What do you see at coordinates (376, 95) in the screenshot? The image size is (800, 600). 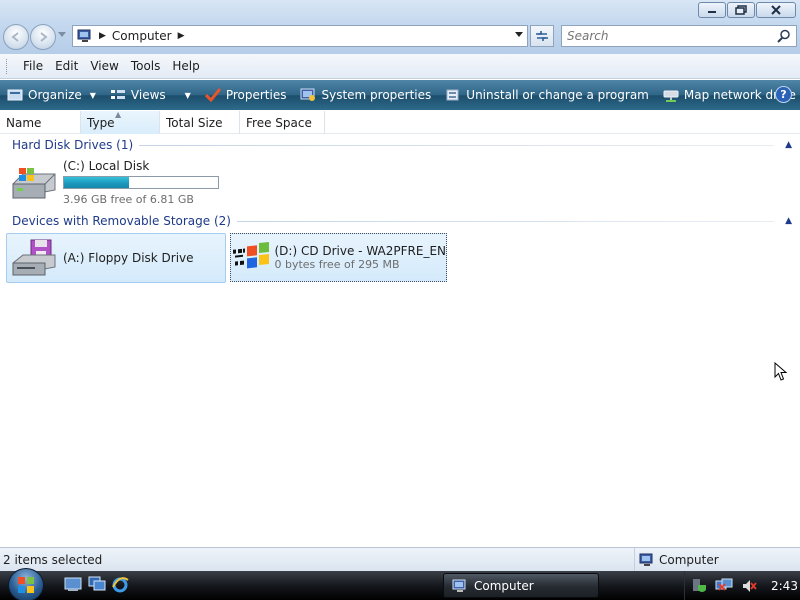 I see `system-properties-label: System properties` at bounding box center [376, 95].